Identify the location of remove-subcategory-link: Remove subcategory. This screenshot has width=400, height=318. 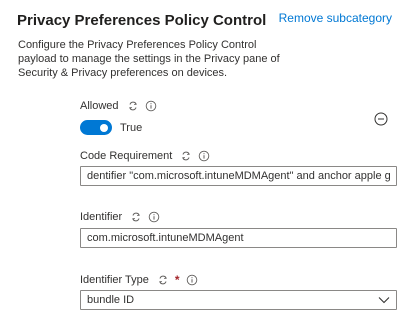
(335, 18).